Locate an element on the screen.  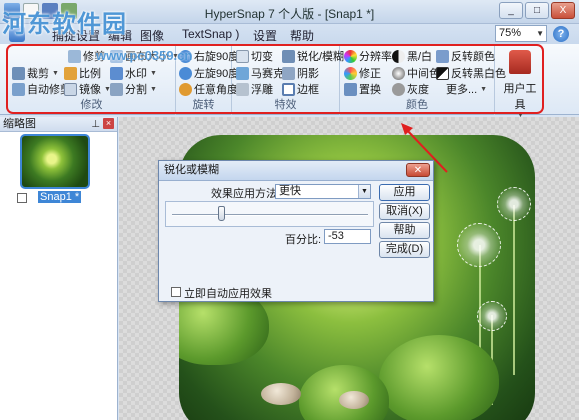
window-controls: _ □ X is located at coordinates (537, 10).